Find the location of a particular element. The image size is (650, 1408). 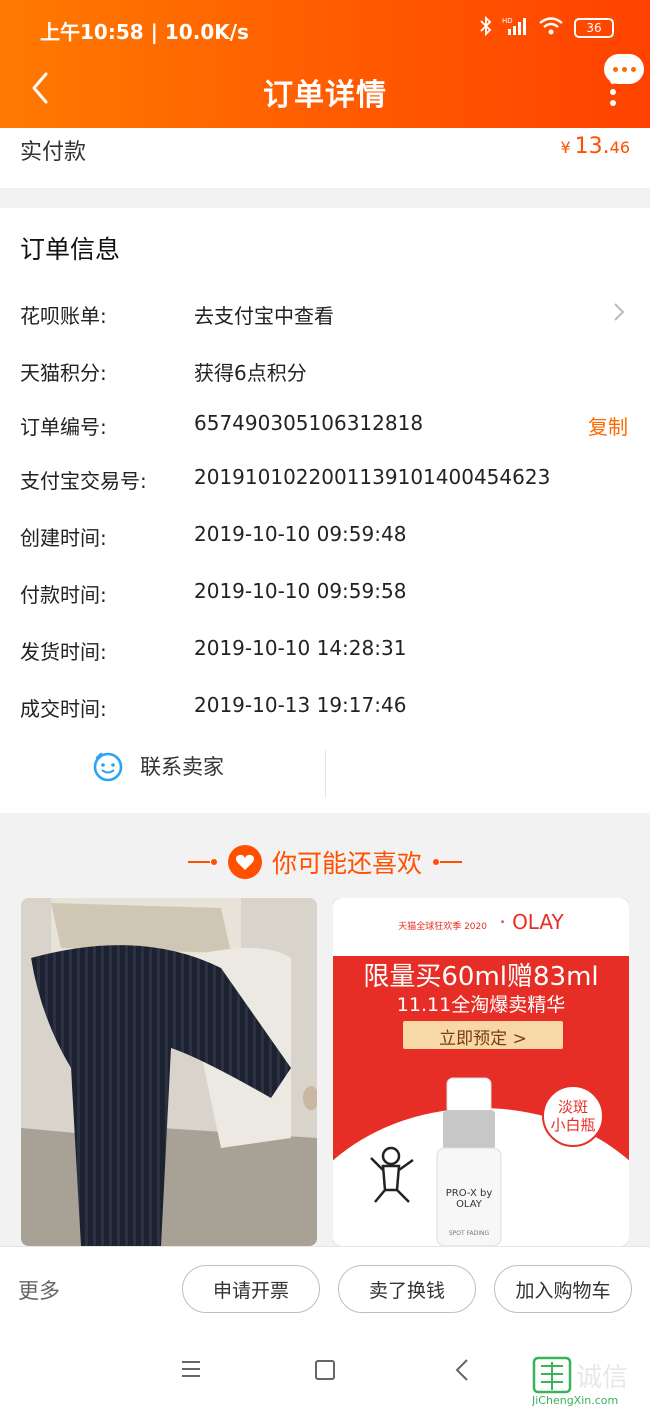

bottle-label: PRO-X by OLAY is located at coordinates (469, 1199).